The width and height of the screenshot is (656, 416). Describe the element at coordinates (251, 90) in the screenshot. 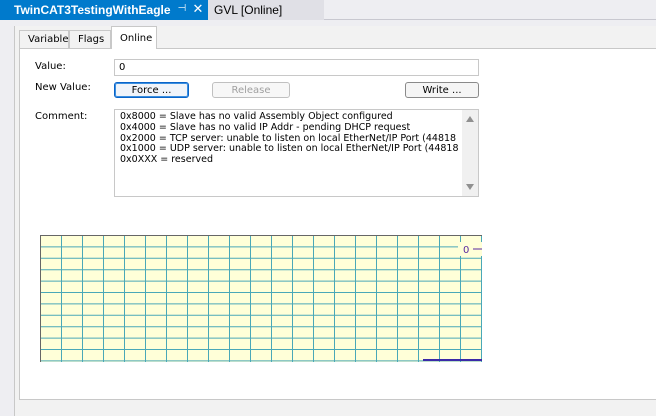

I see `release-button: Release` at that location.